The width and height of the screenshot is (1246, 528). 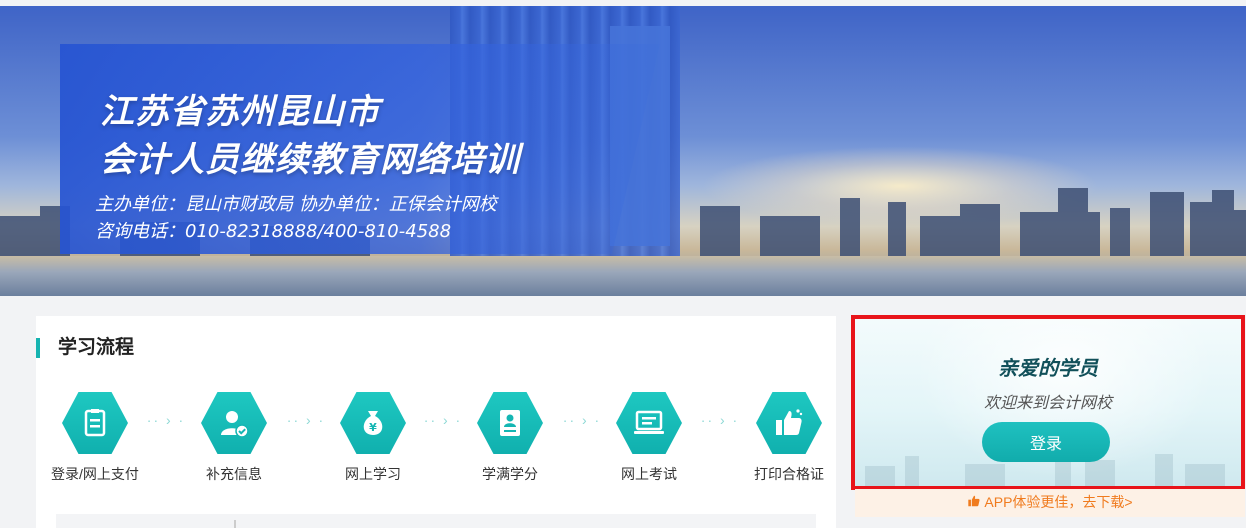 I want to click on login-greeting: 亲爱的学员, so click(x=1048, y=369).